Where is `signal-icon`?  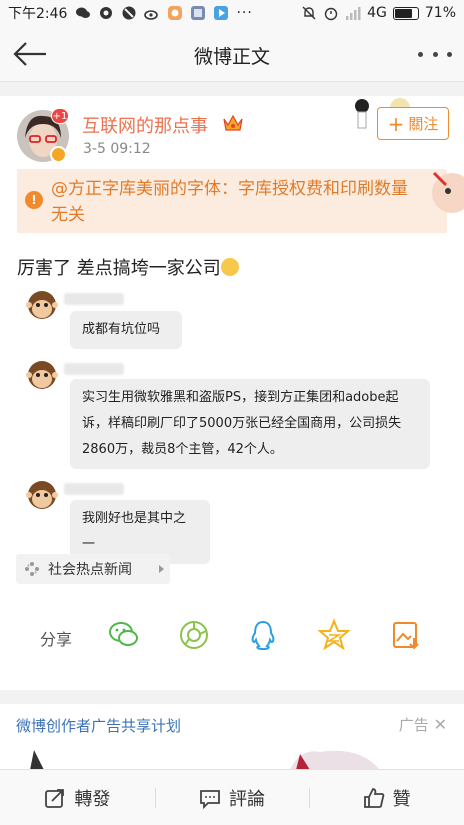
signal-icon is located at coordinates (353, 13).